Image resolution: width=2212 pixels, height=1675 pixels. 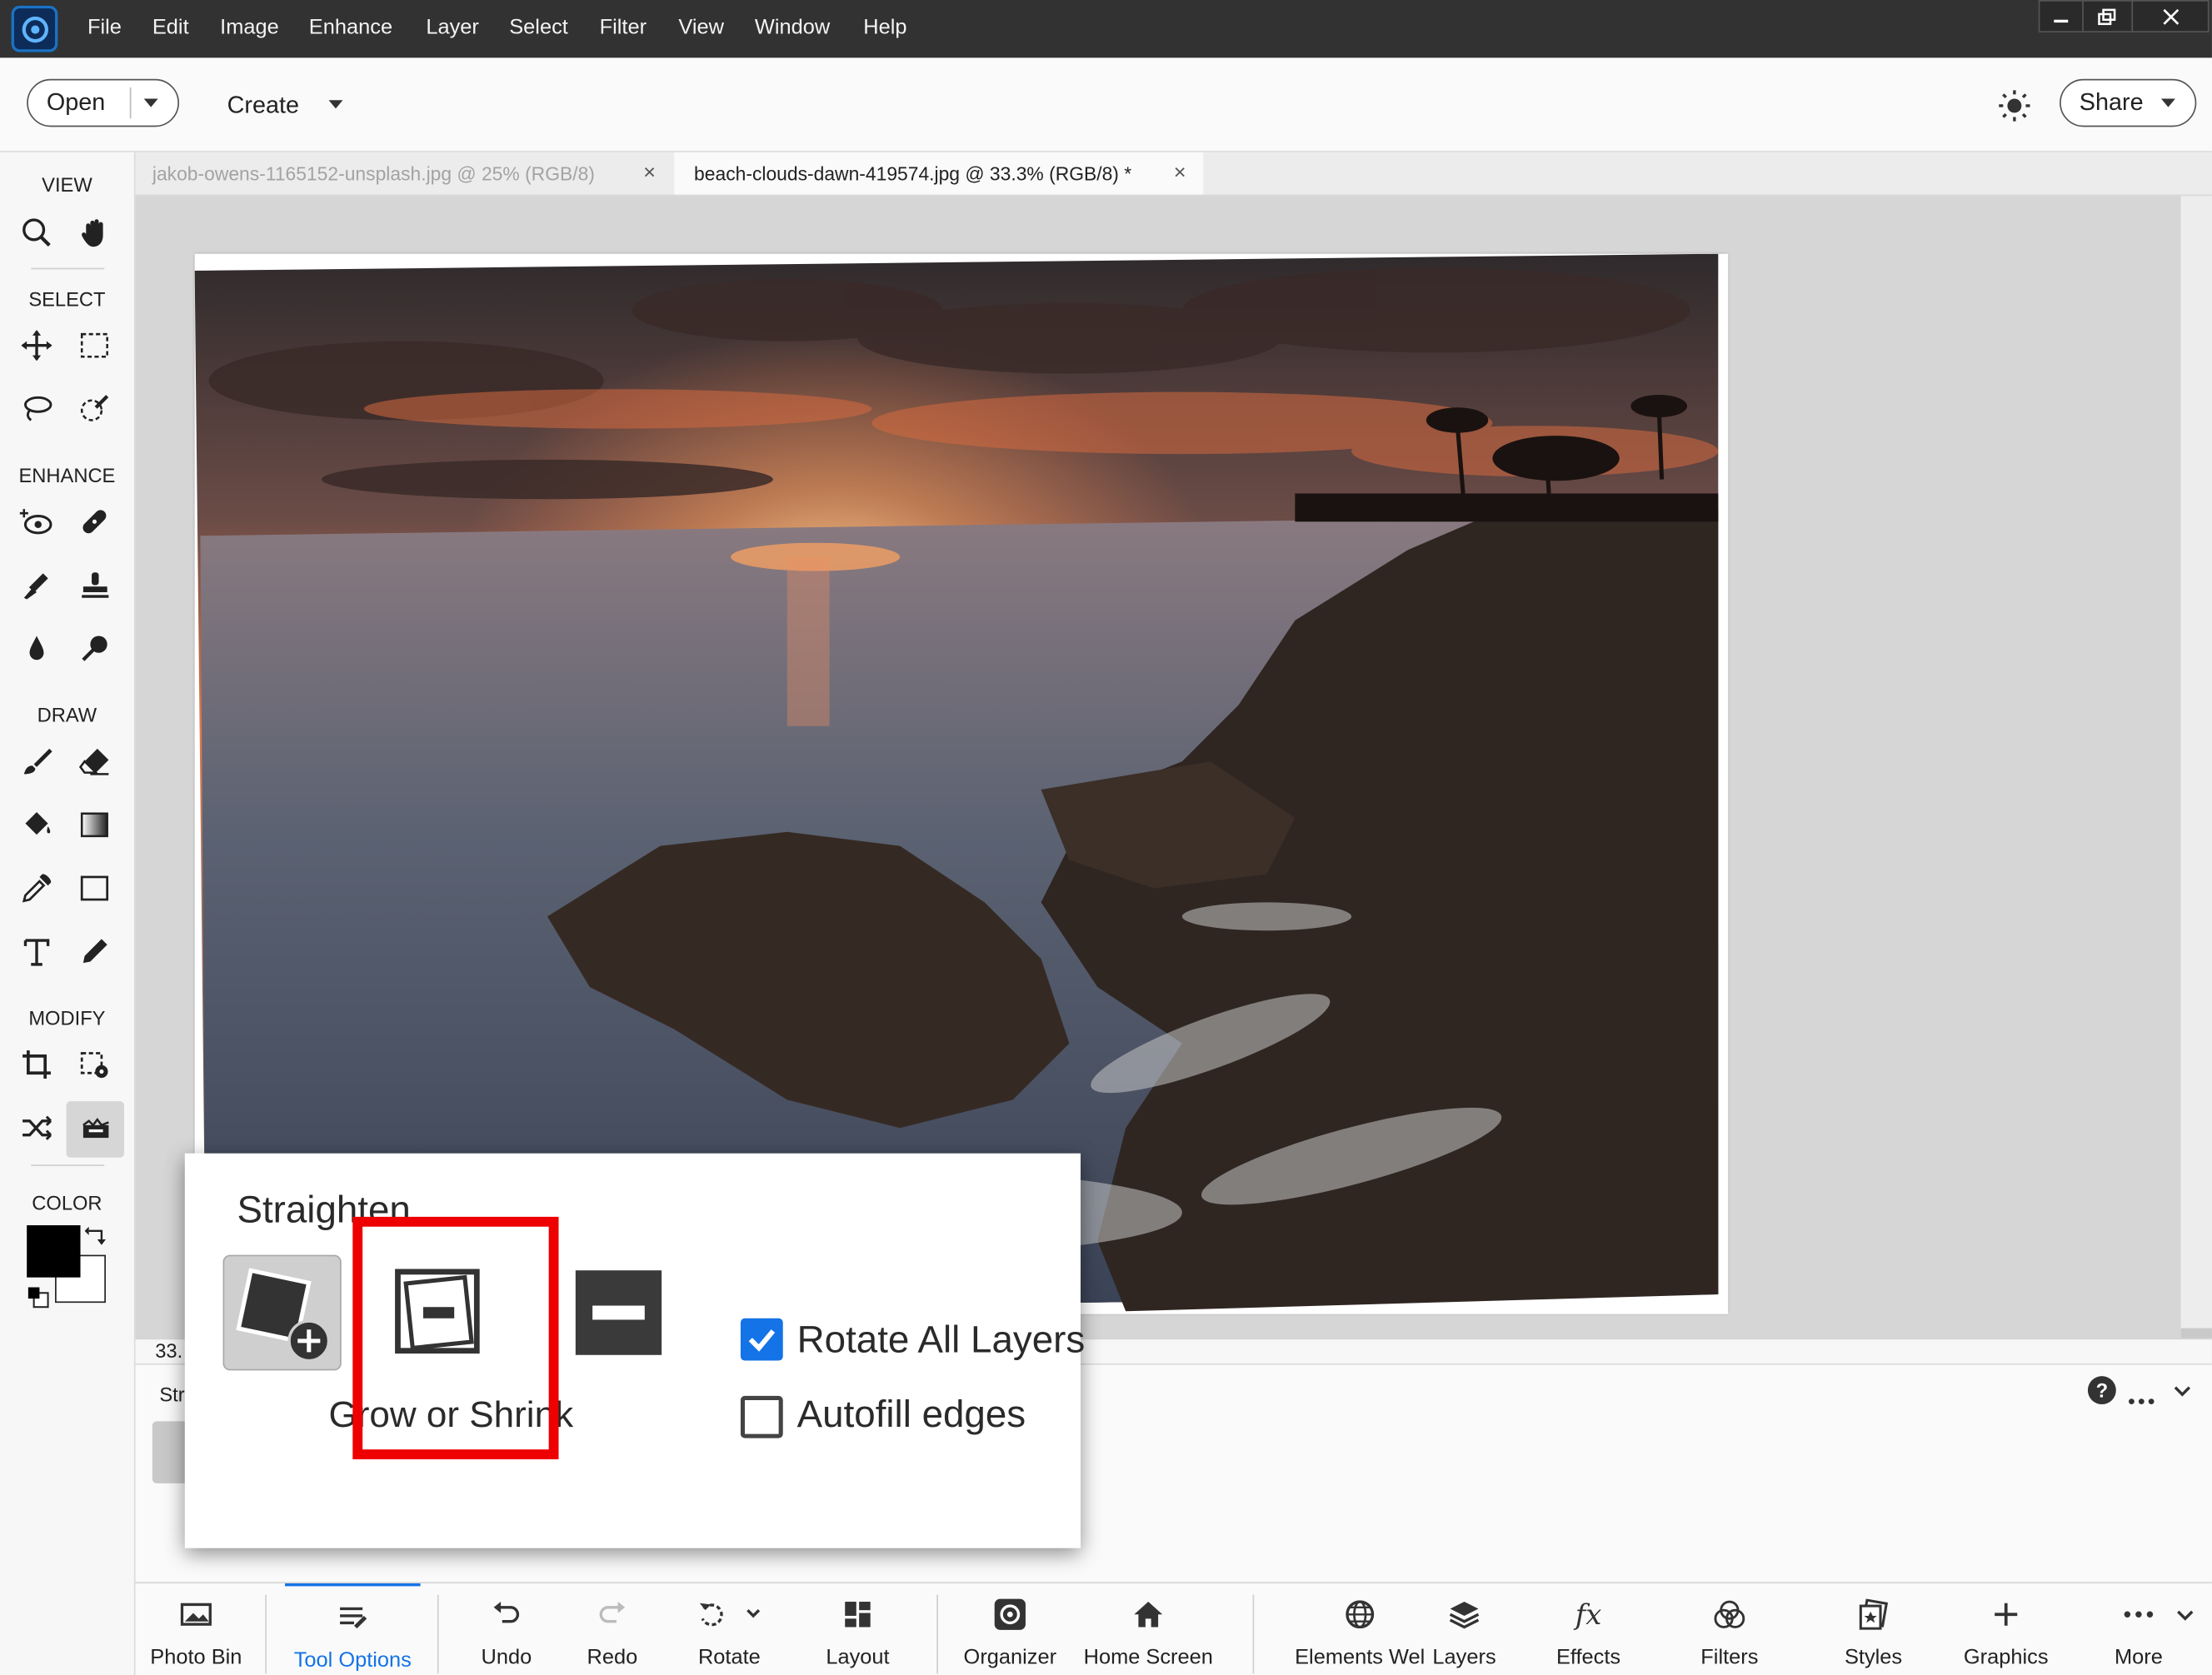 What do you see at coordinates (762, 1416) in the screenshot?
I see `autofill-edges-checkbox` at bounding box center [762, 1416].